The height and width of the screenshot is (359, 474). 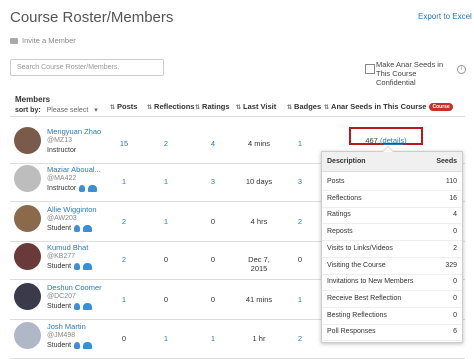 What do you see at coordinates (393, 140) in the screenshot?
I see `details-link: (details)` at bounding box center [393, 140].